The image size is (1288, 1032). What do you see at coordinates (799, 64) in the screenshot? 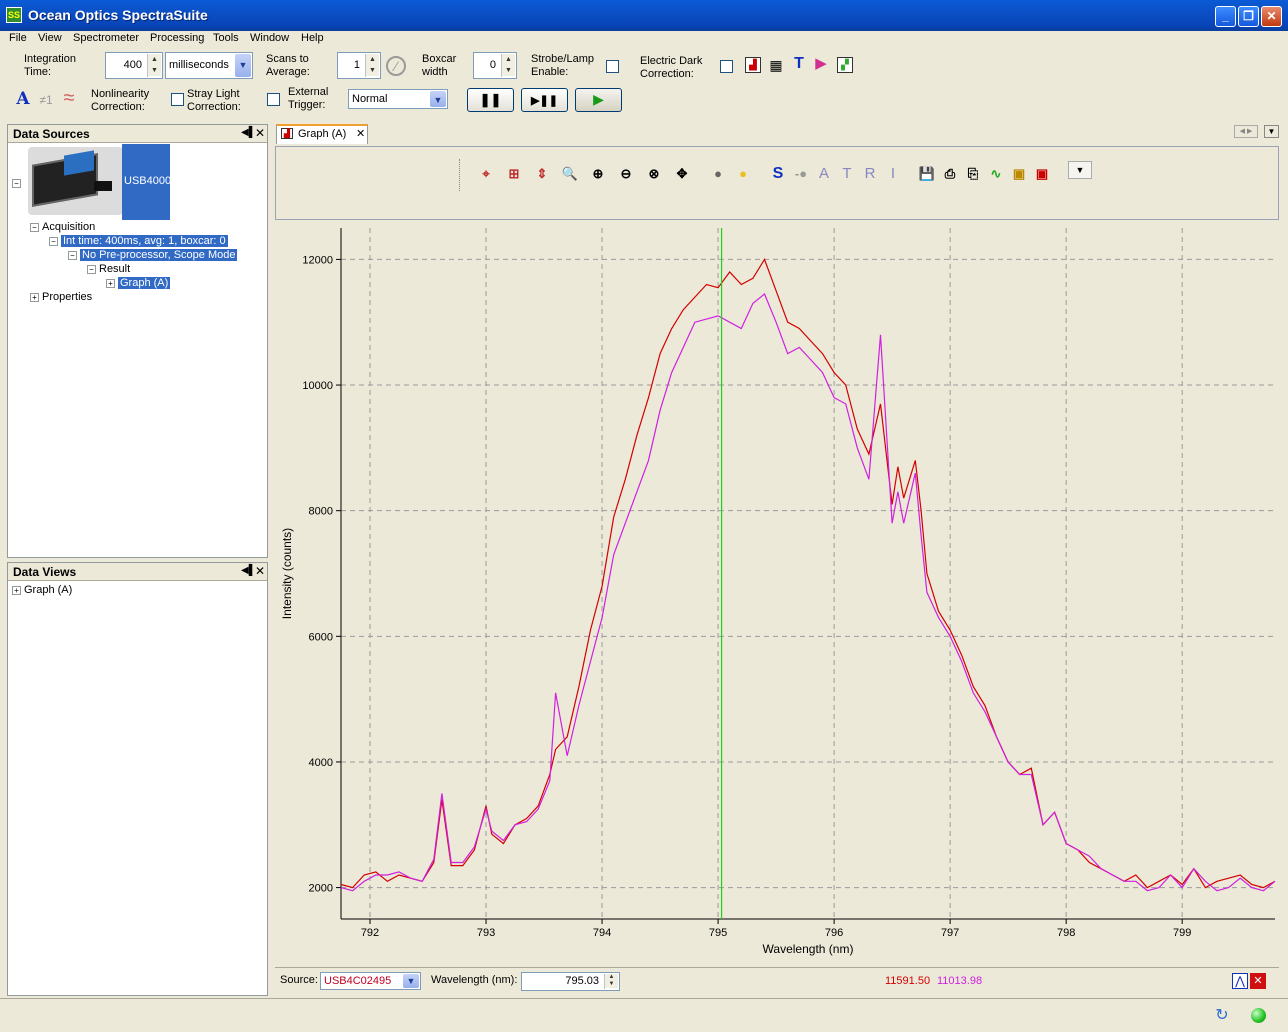
I see `text-view-icon: T` at bounding box center [799, 64].